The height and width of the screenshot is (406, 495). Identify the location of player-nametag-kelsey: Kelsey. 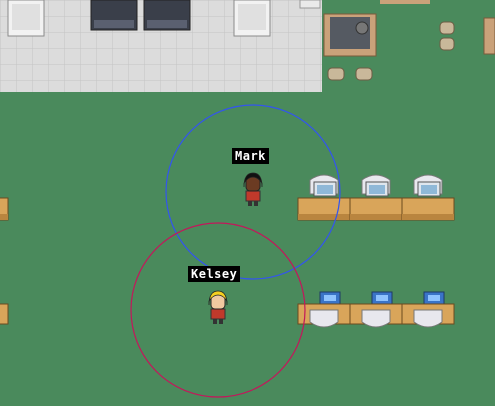
(214, 274).